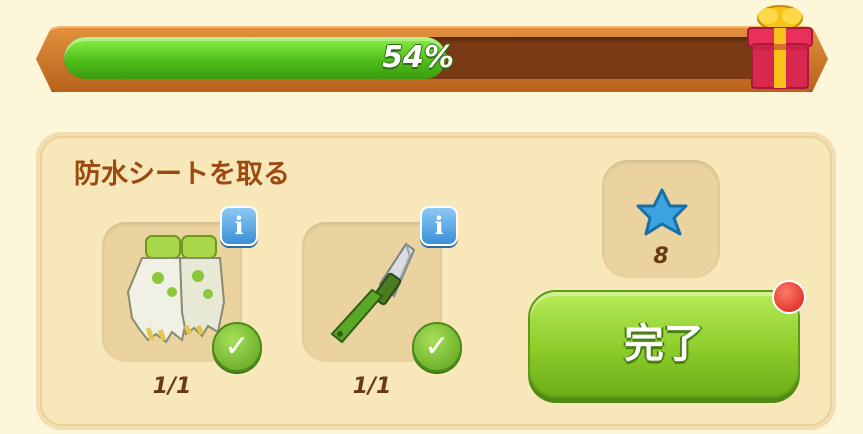 The width and height of the screenshot is (863, 434). What do you see at coordinates (789, 297) in the screenshot?
I see `notification-dot` at bounding box center [789, 297].